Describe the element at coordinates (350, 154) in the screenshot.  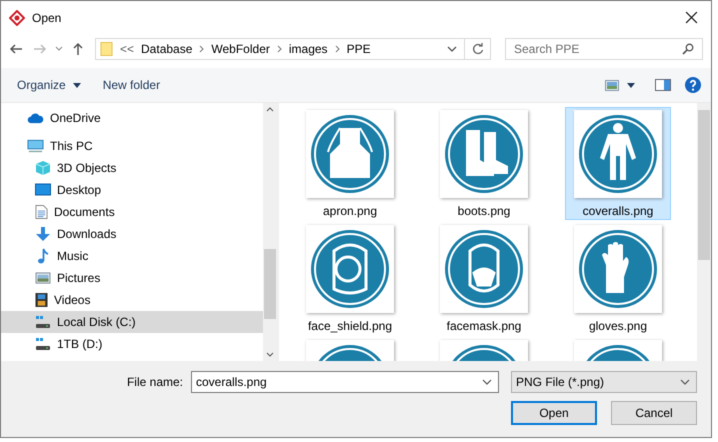
I see `apron-icon` at that location.